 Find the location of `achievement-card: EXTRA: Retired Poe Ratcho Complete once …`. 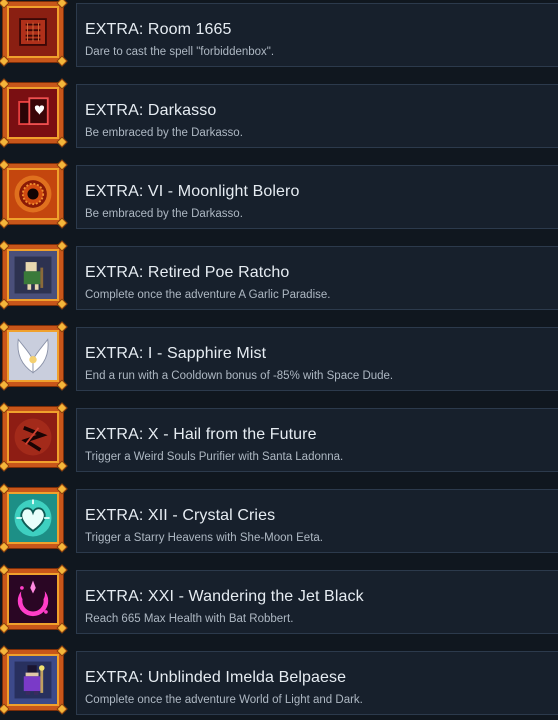

achievement-card: EXTRA: Retired Poe Ratcho Complete once … is located at coordinates (317, 278).